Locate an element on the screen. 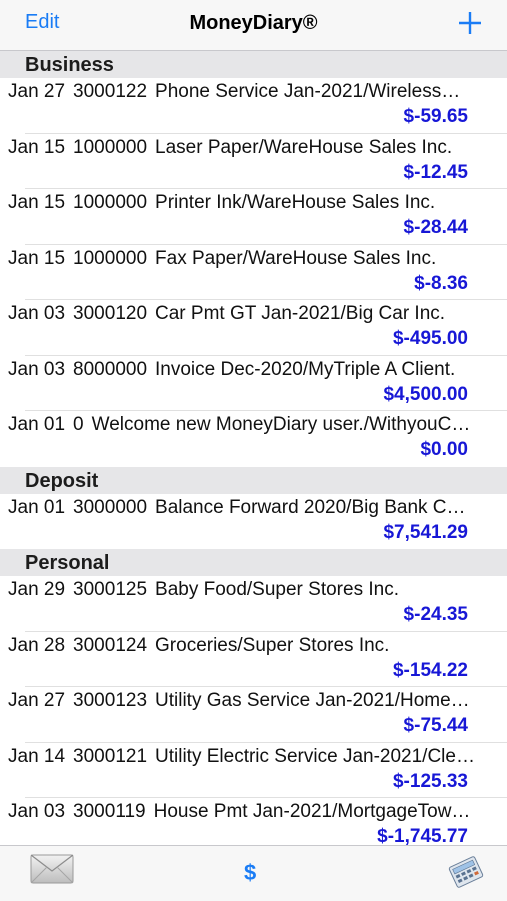 The width and height of the screenshot is (507, 901). transaction-ref: 3000124 is located at coordinates (110, 645).